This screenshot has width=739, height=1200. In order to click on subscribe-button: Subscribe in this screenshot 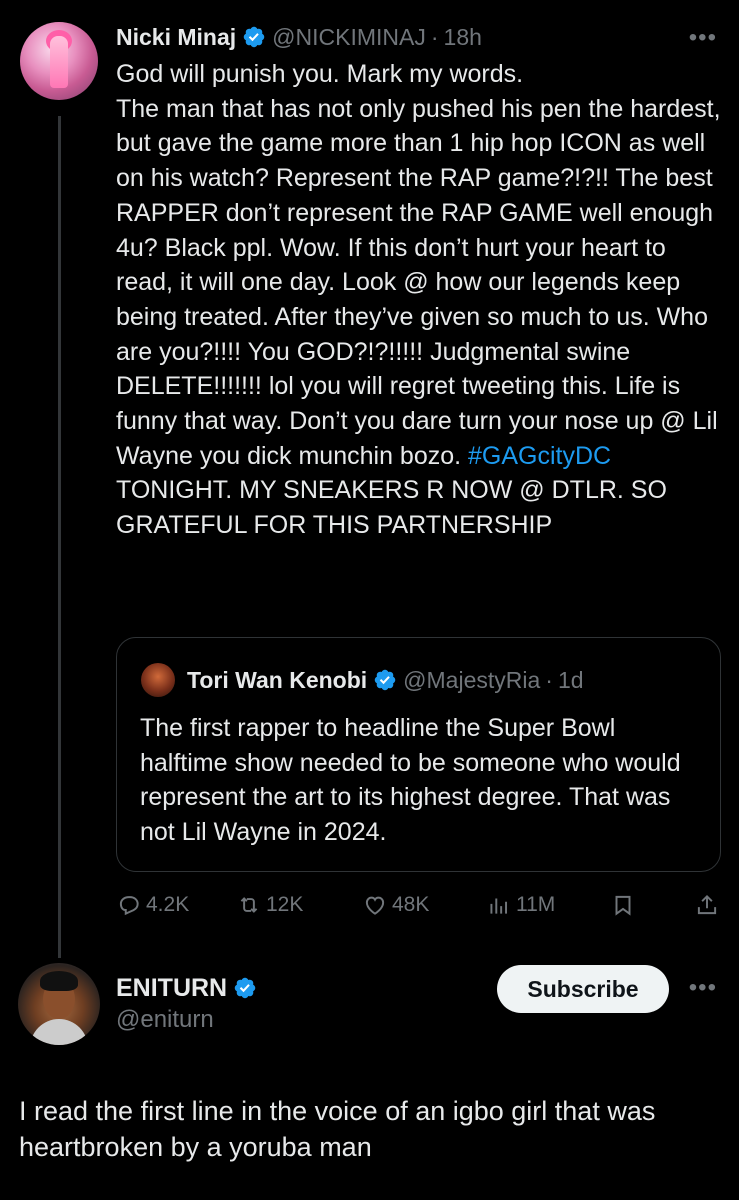, I will do `click(583, 989)`.